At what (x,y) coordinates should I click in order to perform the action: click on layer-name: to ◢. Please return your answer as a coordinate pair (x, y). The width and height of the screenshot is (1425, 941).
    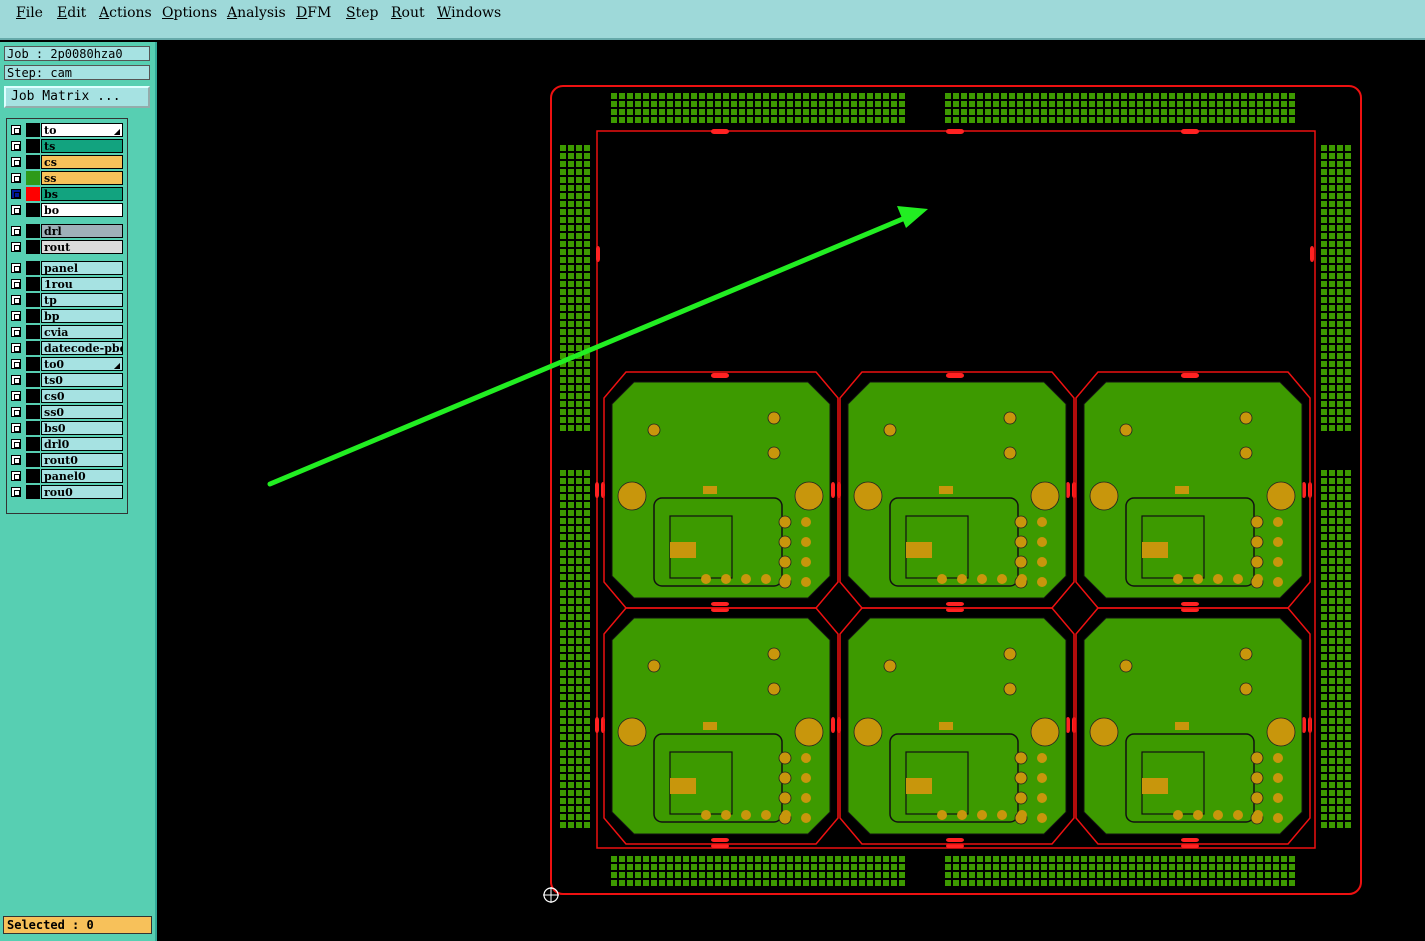
    Looking at the image, I should click on (82, 130).